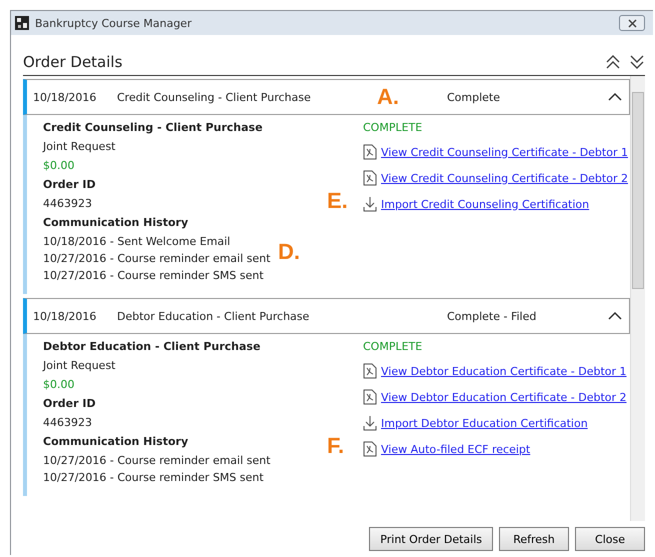  I want to click on order-name: Credit Counseling - Client Purchase, so click(153, 127).